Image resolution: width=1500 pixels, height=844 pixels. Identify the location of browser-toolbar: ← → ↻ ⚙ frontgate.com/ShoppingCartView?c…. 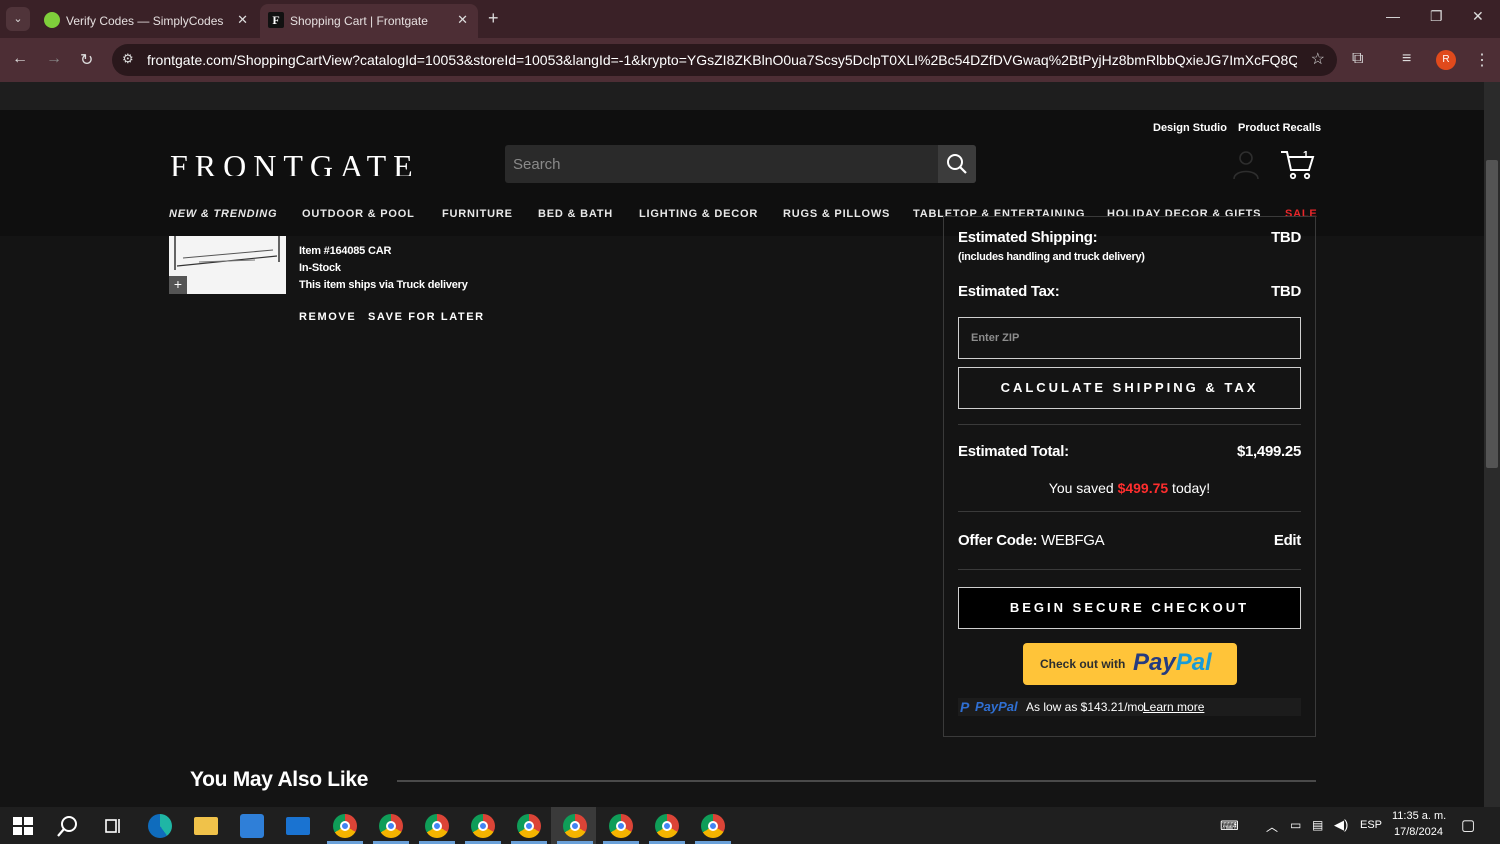
(750, 60).